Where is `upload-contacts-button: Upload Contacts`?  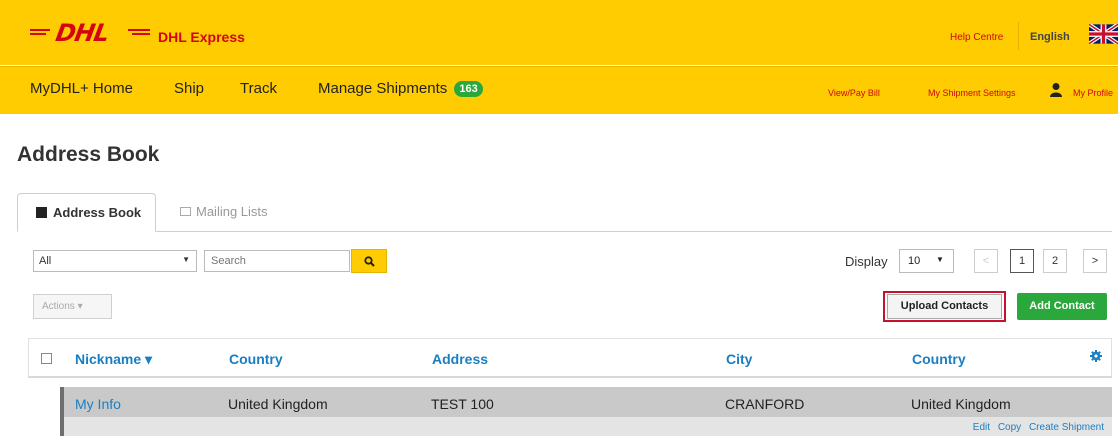 upload-contacts-button: Upload Contacts is located at coordinates (944, 306).